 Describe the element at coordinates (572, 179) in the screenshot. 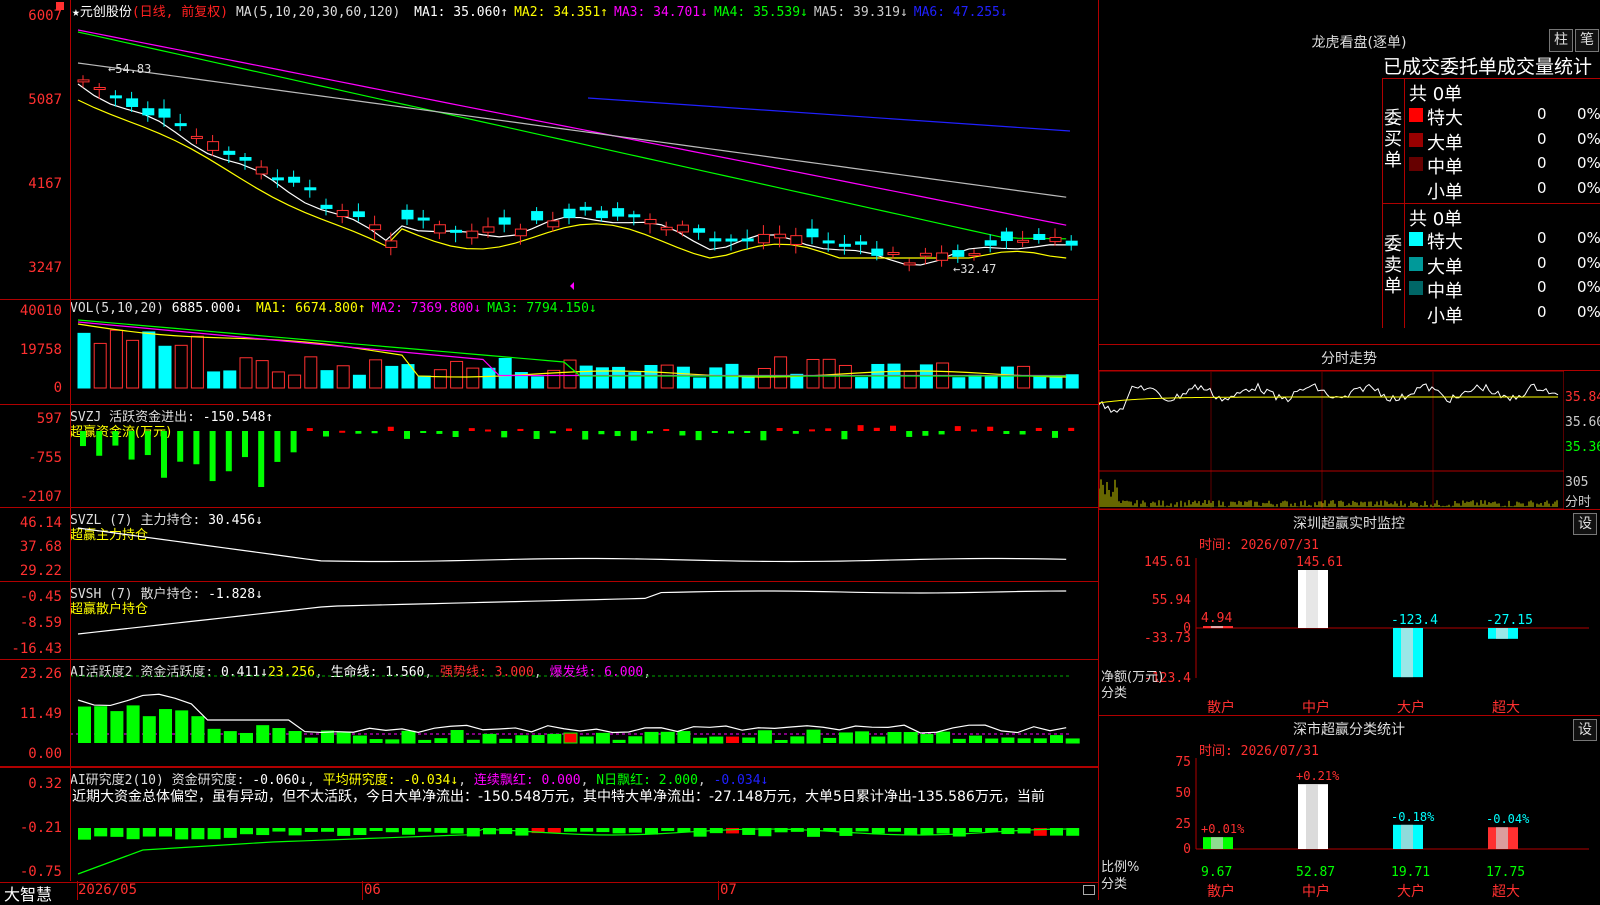

I see `ma2-line` at that location.